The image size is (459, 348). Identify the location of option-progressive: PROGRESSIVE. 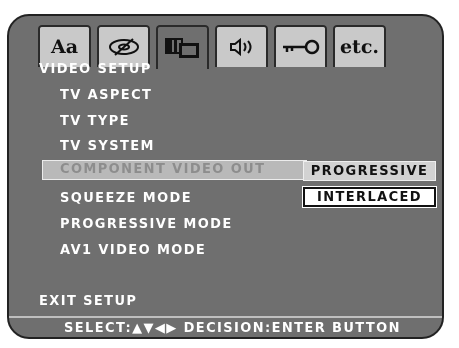
(369, 171).